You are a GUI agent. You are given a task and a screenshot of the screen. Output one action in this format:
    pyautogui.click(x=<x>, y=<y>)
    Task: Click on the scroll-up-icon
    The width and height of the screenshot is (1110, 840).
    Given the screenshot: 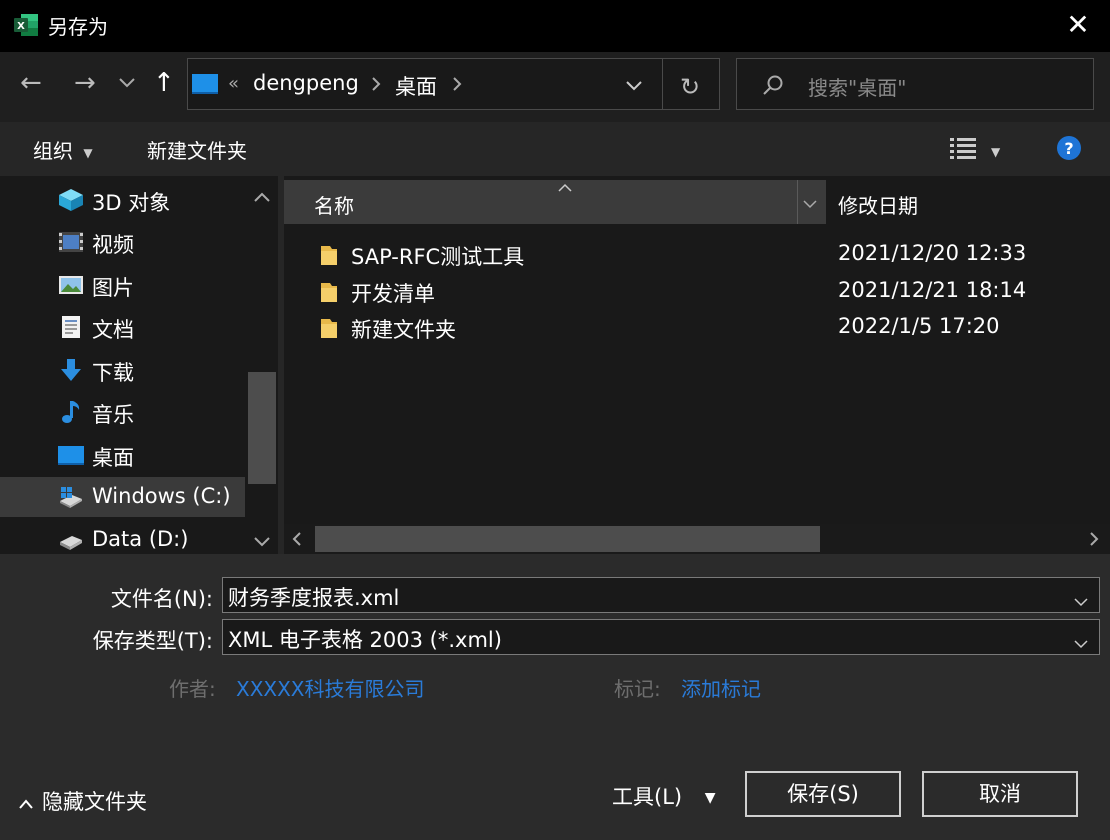 What is the action you would take?
    pyautogui.click(x=262, y=197)
    